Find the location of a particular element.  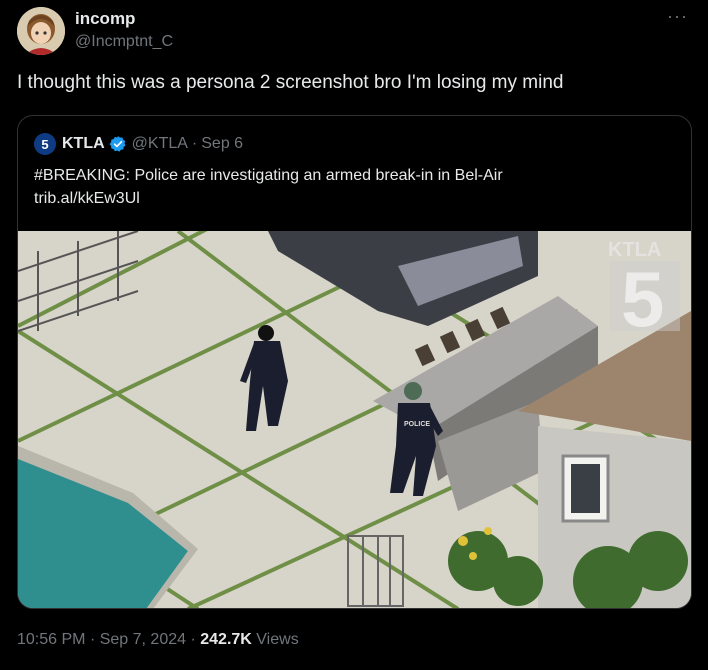

author-avatar is located at coordinates (41, 31).